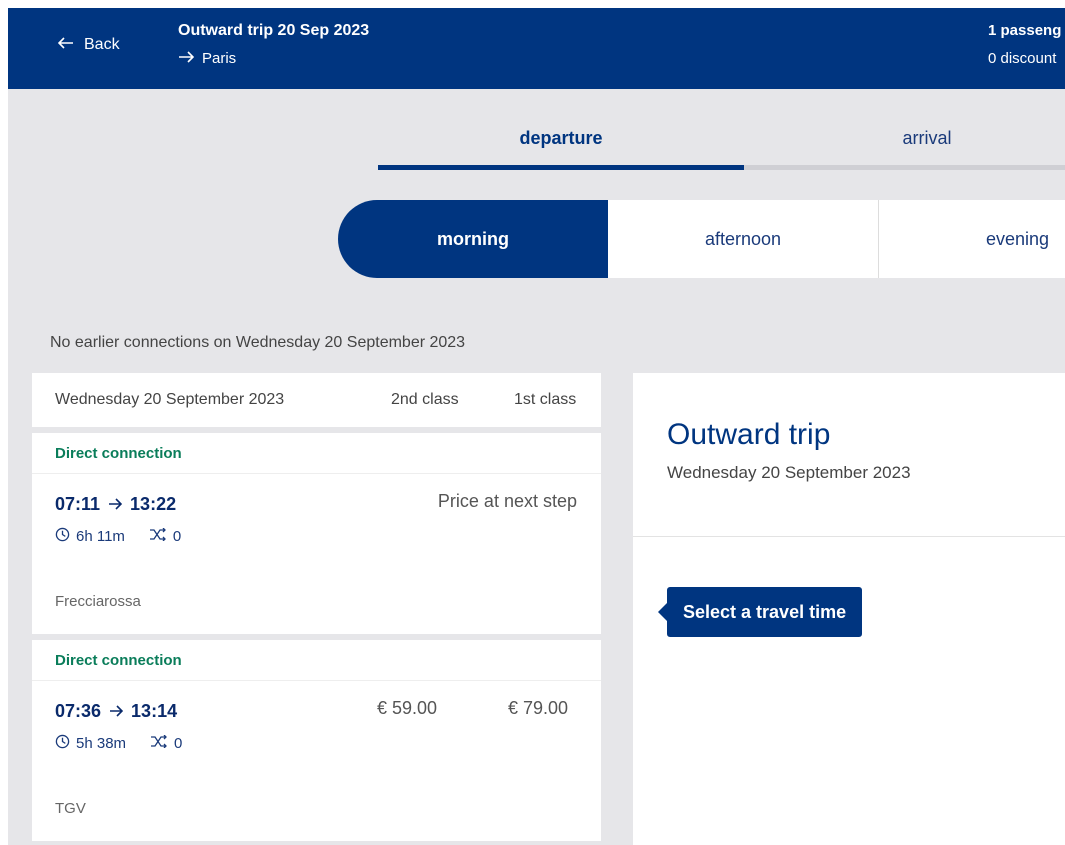 The image size is (1065, 845). I want to click on panel-date: Wednesday 20 September 2023, so click(789, 472).